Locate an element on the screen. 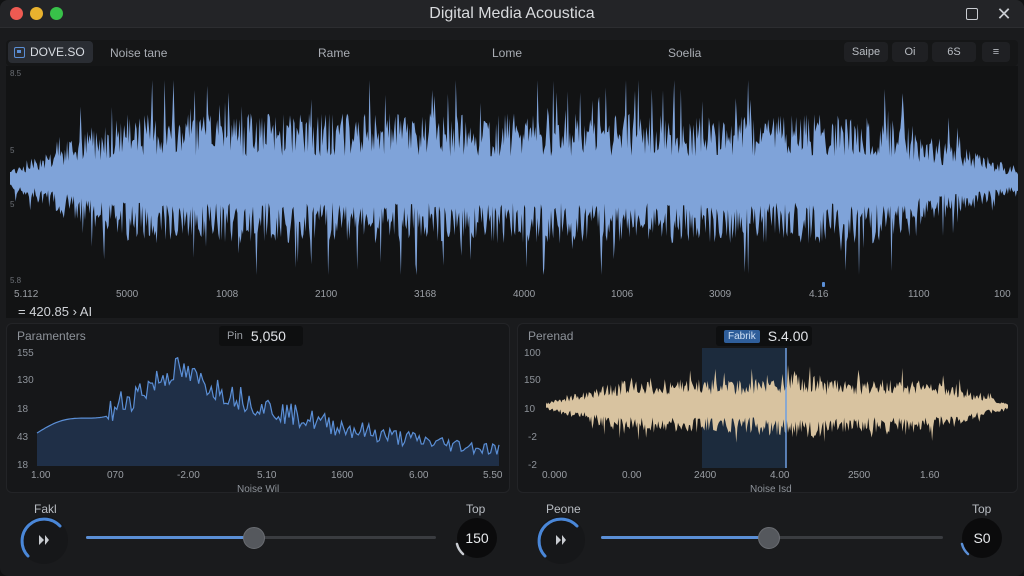 The image size is (1024, 576). oi-button: Oi is located at coordinates (910, 52).